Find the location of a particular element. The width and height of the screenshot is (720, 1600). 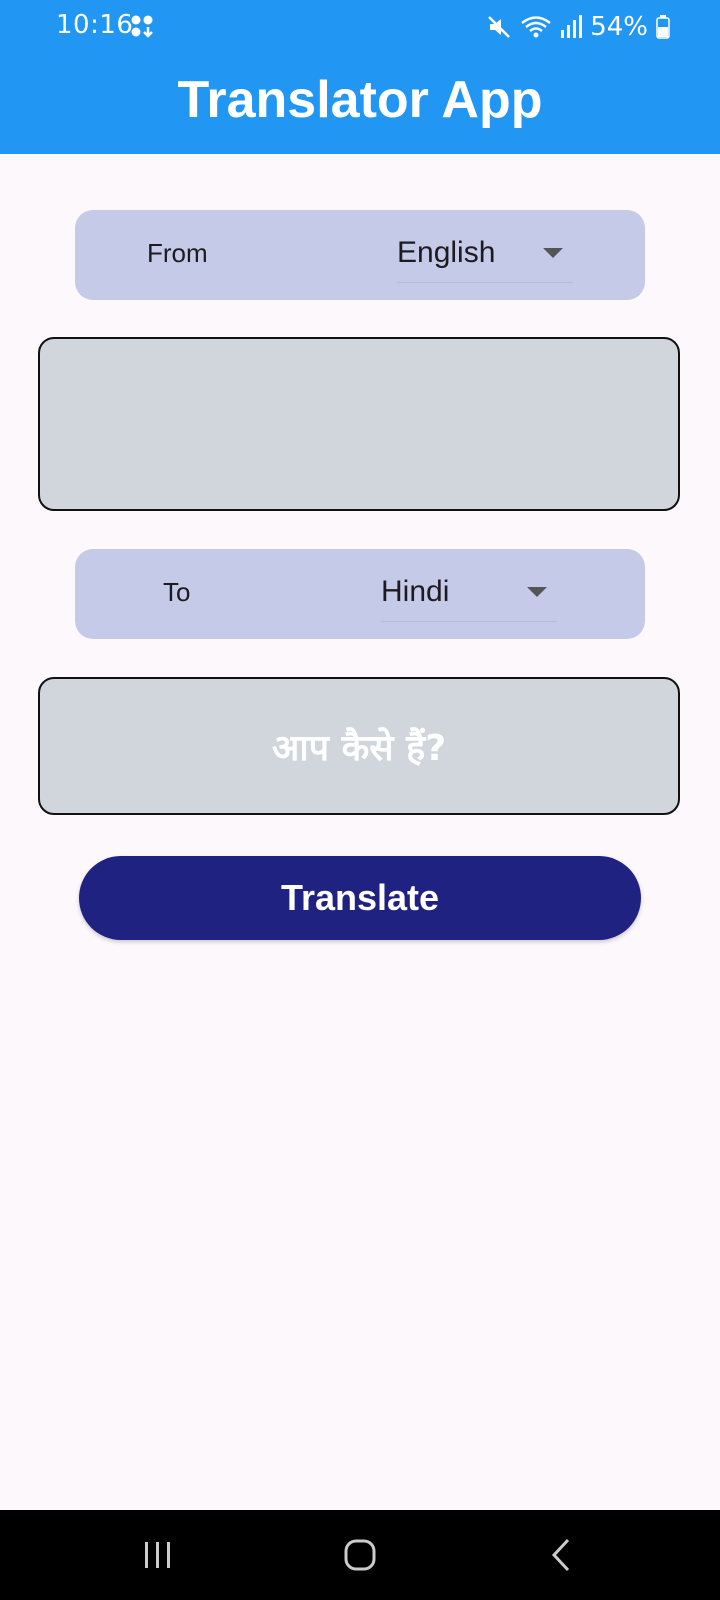

to-language-value: Hindi is located at coordinates (415, 591).